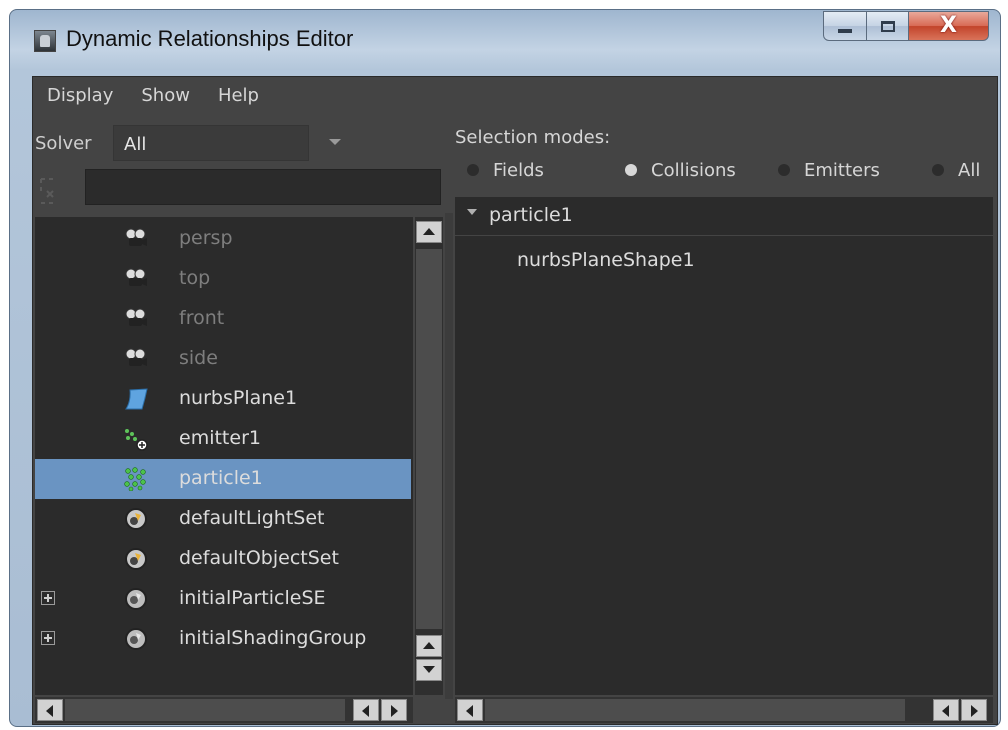 The image size is (1008, 730). I want to click on radio-all: All, so click(956, 170).